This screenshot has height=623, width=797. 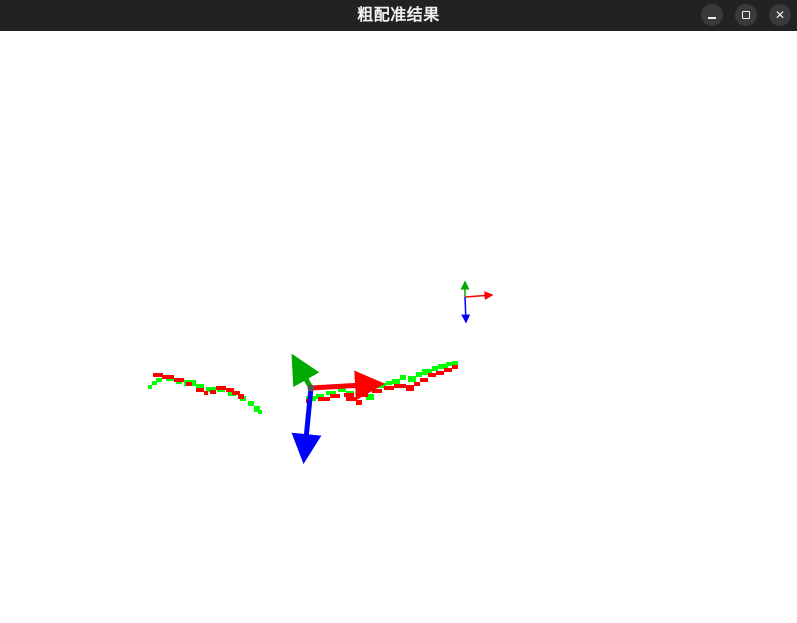 I want to click on target-cloud-right, so click(x=382, y=381).